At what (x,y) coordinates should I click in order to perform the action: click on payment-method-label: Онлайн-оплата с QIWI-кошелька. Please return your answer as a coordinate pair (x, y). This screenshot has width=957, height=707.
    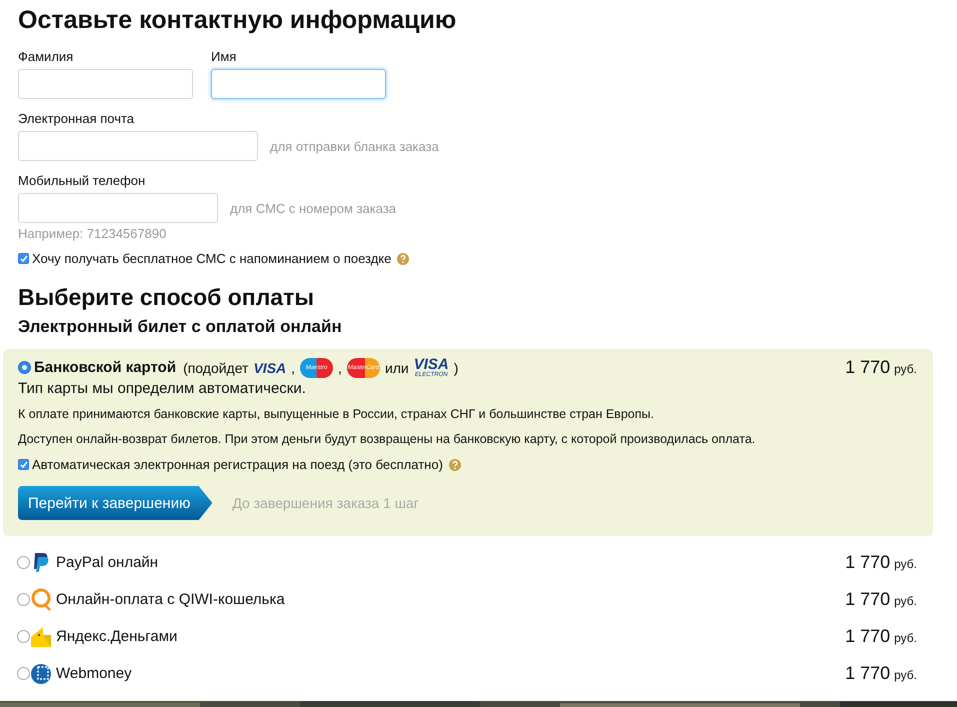
    Looking at the image, I should click on (170, 599).